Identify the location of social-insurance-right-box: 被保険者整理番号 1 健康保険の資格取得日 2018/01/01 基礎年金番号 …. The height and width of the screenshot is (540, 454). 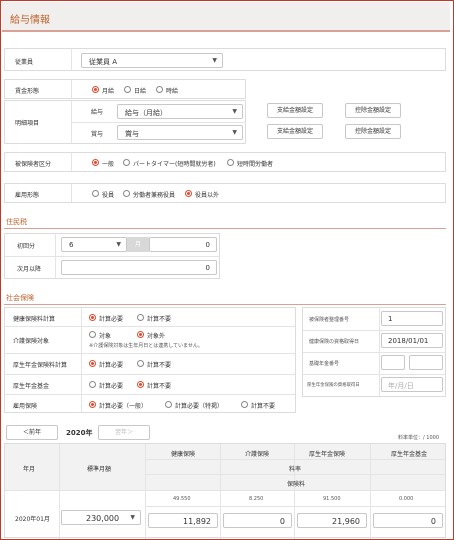
(374, 352).